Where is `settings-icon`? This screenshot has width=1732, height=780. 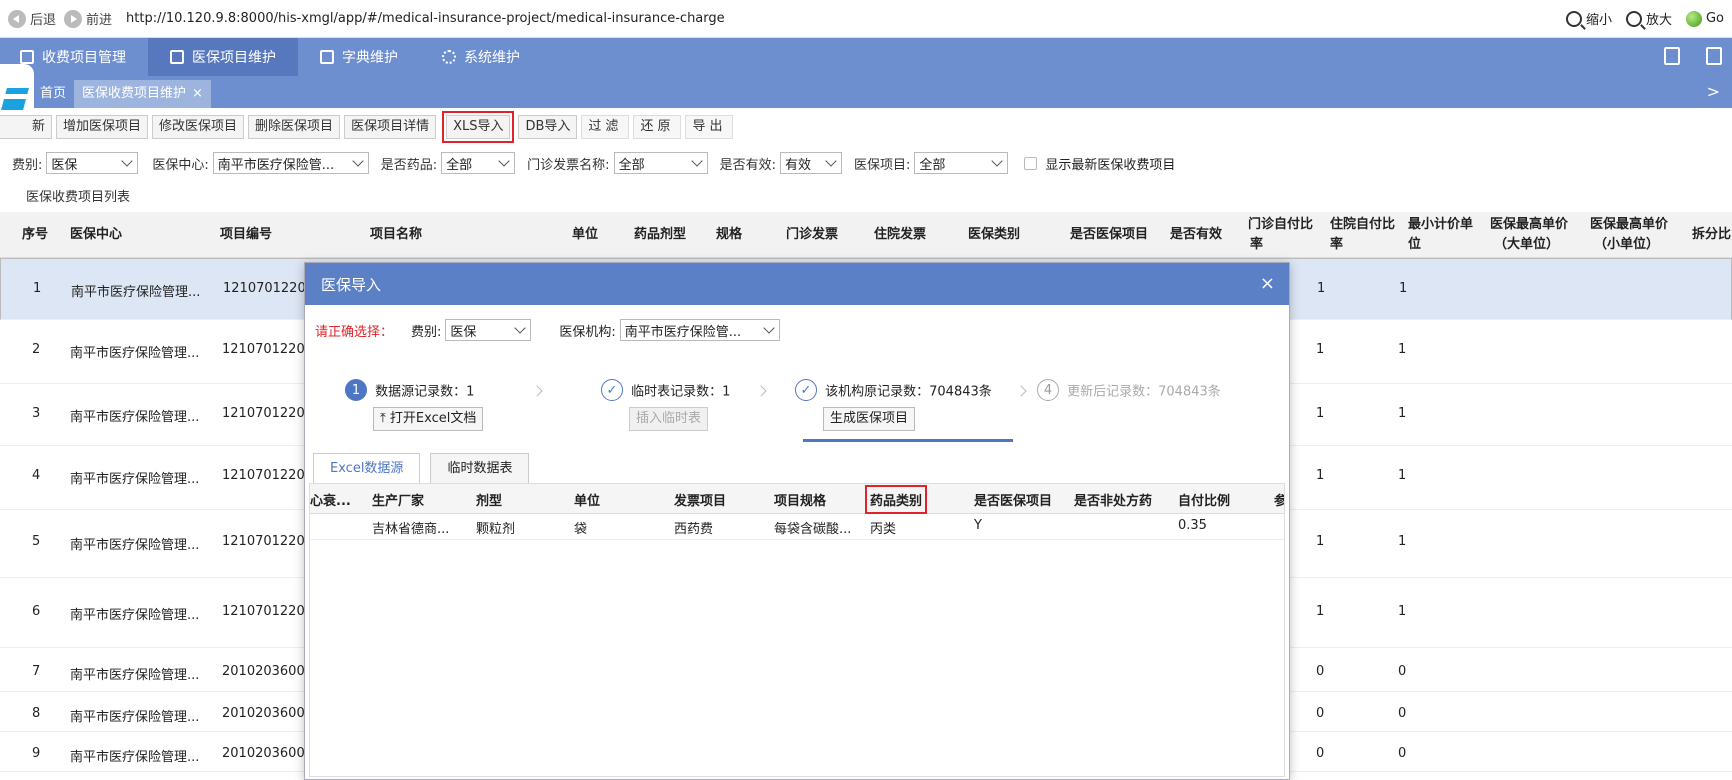
settings-icon is located at coordinates (1714, 56).